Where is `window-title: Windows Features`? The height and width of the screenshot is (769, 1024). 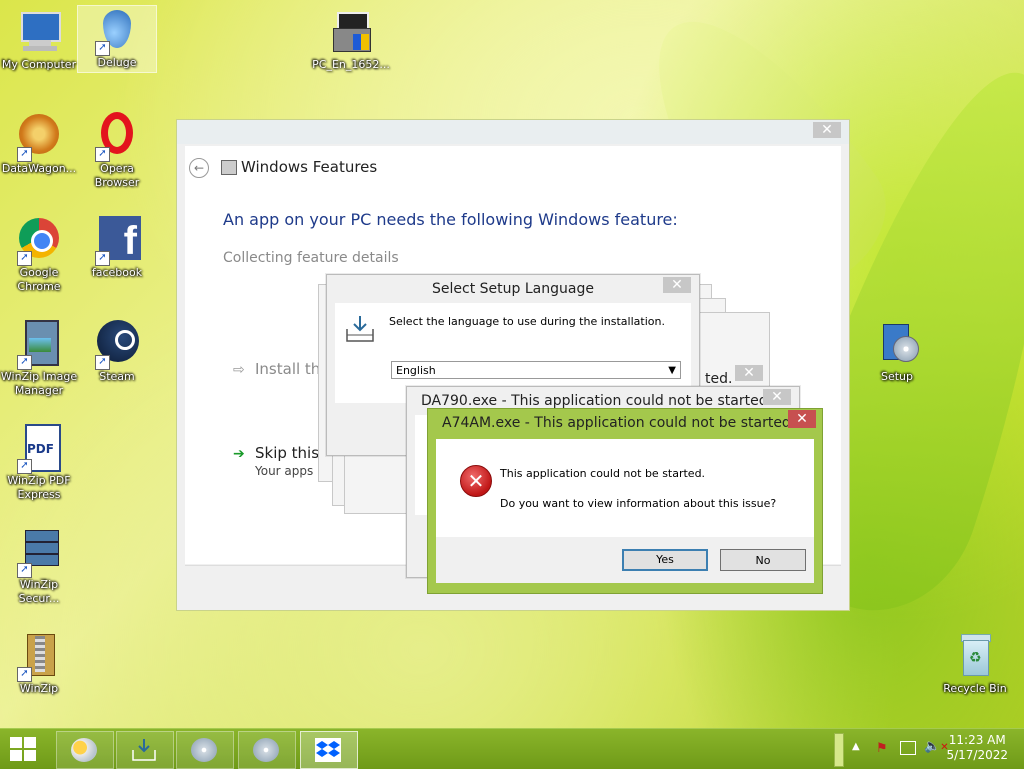 window-title: Windows Features is located at coordinates (309, 167).